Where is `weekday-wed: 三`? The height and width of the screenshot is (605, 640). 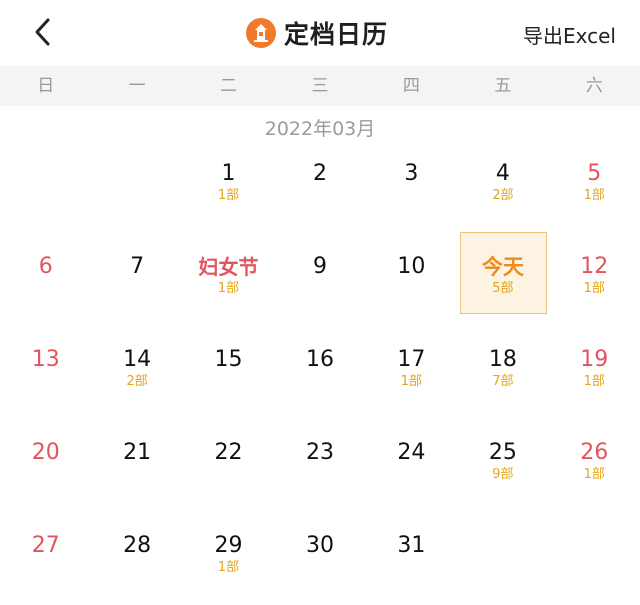 weekday-wed: 三 is located at coordinates (320, 86).